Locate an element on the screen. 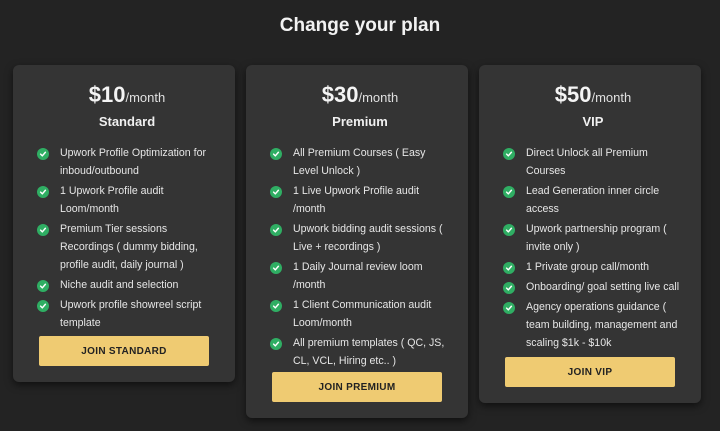 This screenshot has height=431, width=720. feature-text: 1 Daily Journal review loom /month is located at coordinates (358, 276).